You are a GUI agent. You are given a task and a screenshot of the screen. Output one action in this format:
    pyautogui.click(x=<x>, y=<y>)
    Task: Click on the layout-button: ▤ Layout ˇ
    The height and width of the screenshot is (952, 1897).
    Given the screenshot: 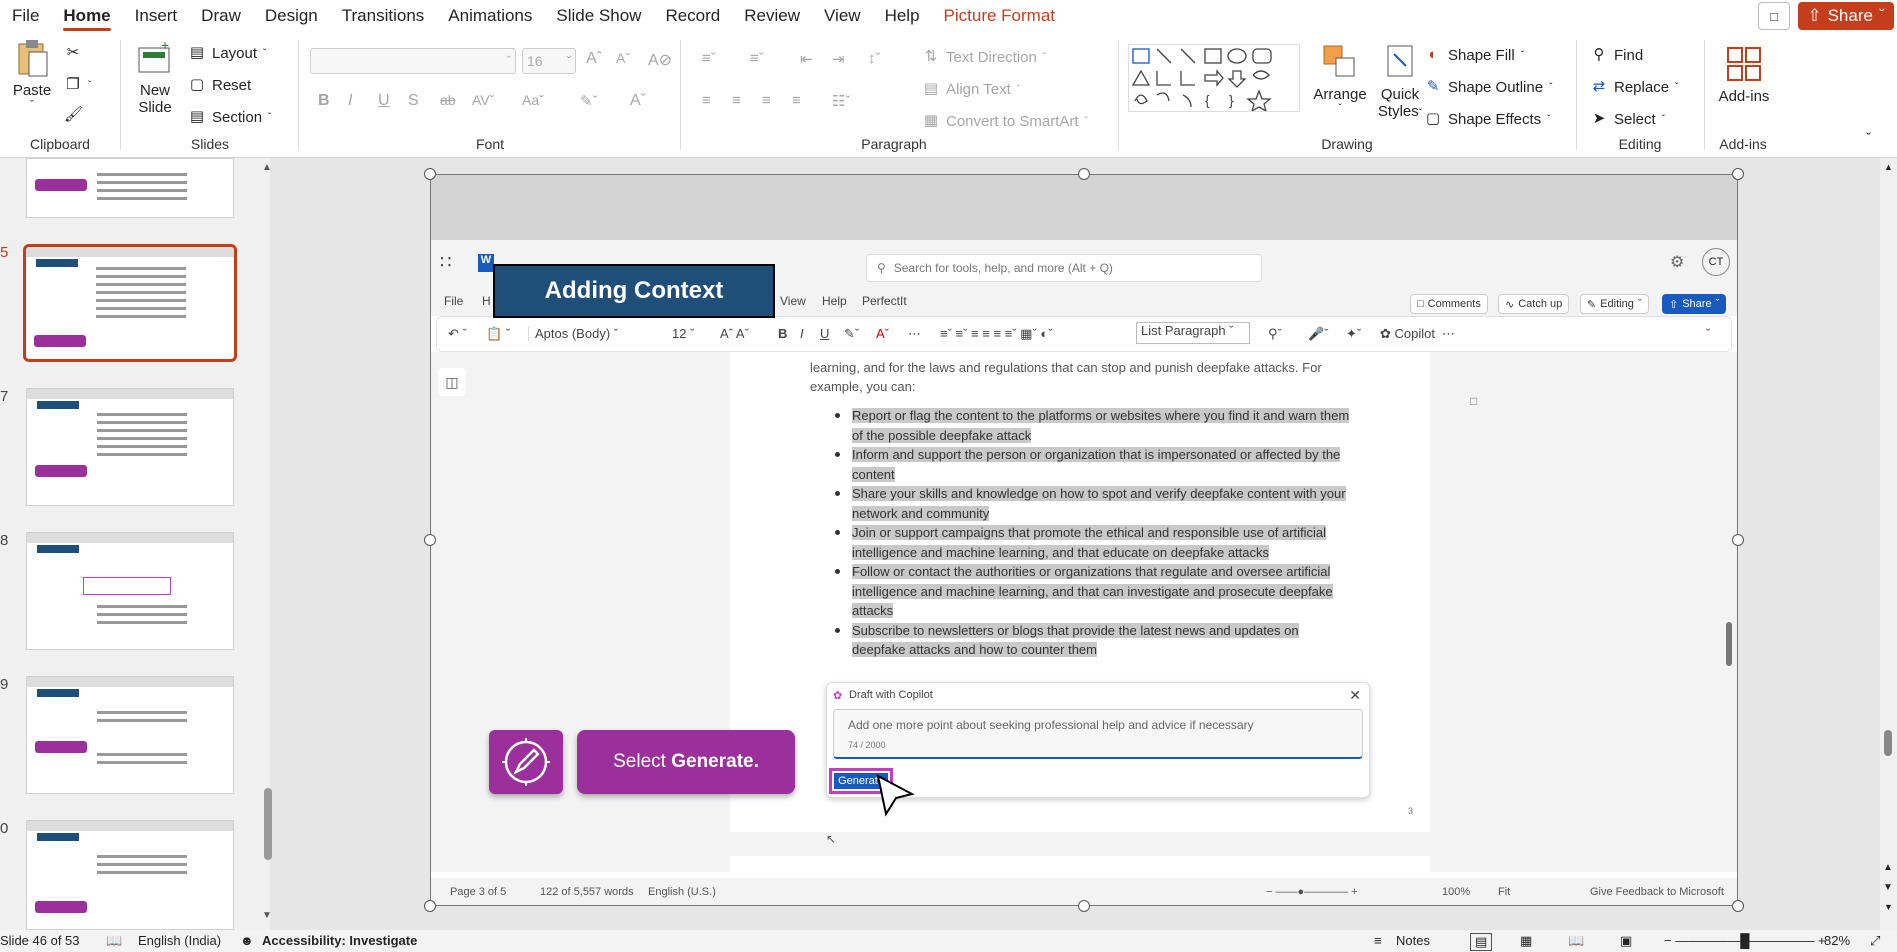 What is the action you would take?
    pyautogui.click(x=227, y=53)
    